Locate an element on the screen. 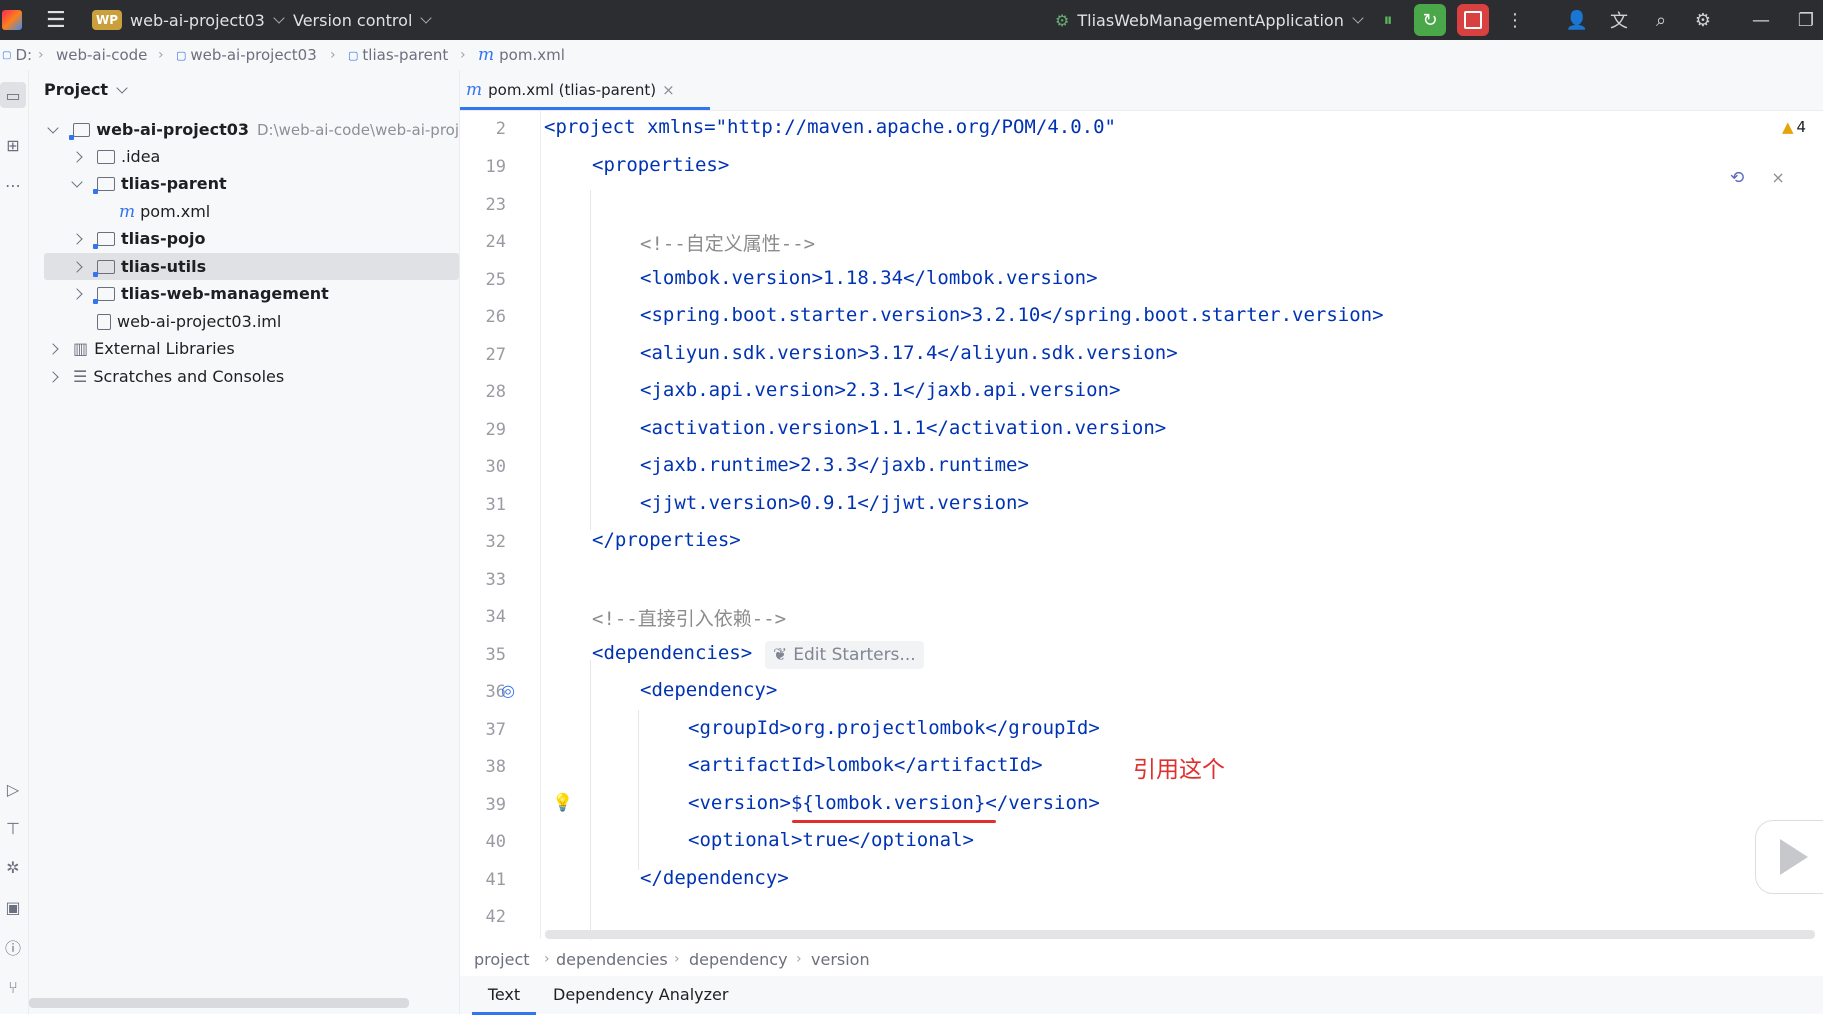  account-icon: 👤 is located at coordinates (1577, 20).